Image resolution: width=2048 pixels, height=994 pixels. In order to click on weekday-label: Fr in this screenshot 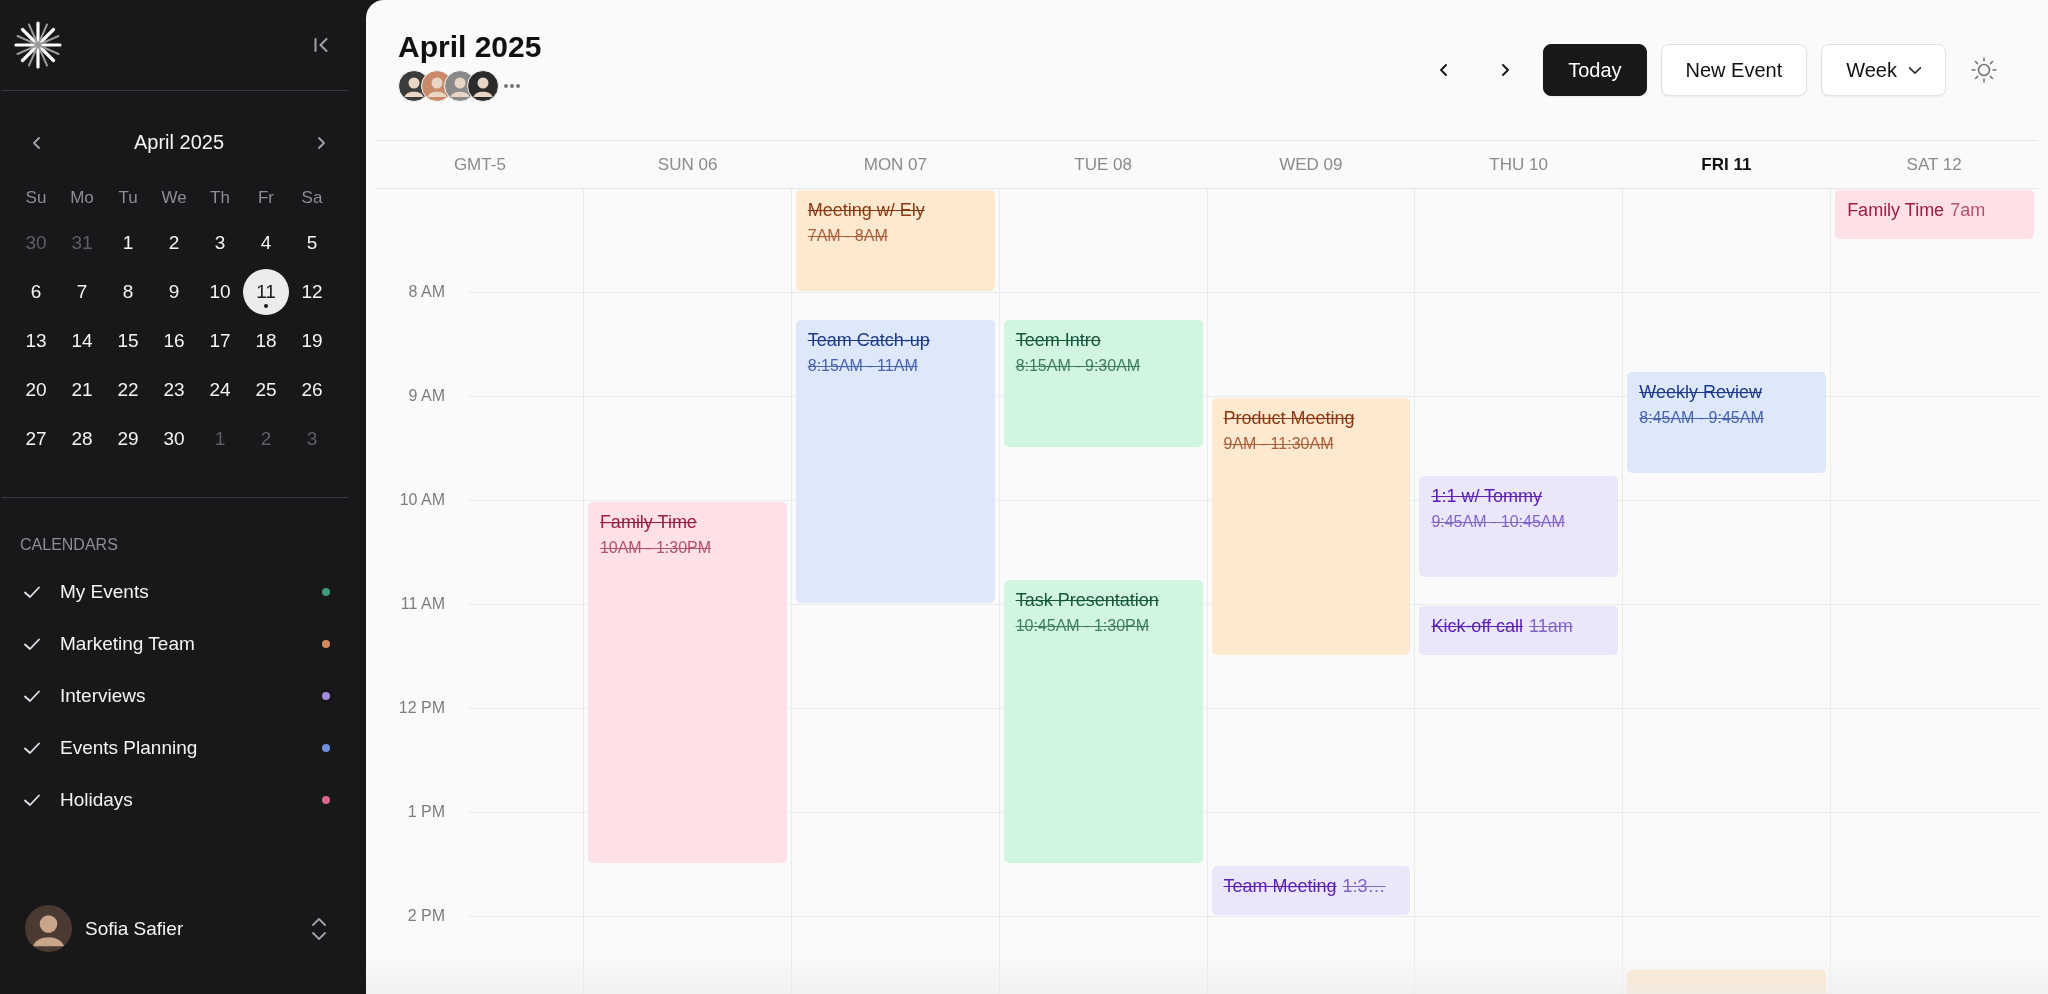, I will do `click(265, 198)`.